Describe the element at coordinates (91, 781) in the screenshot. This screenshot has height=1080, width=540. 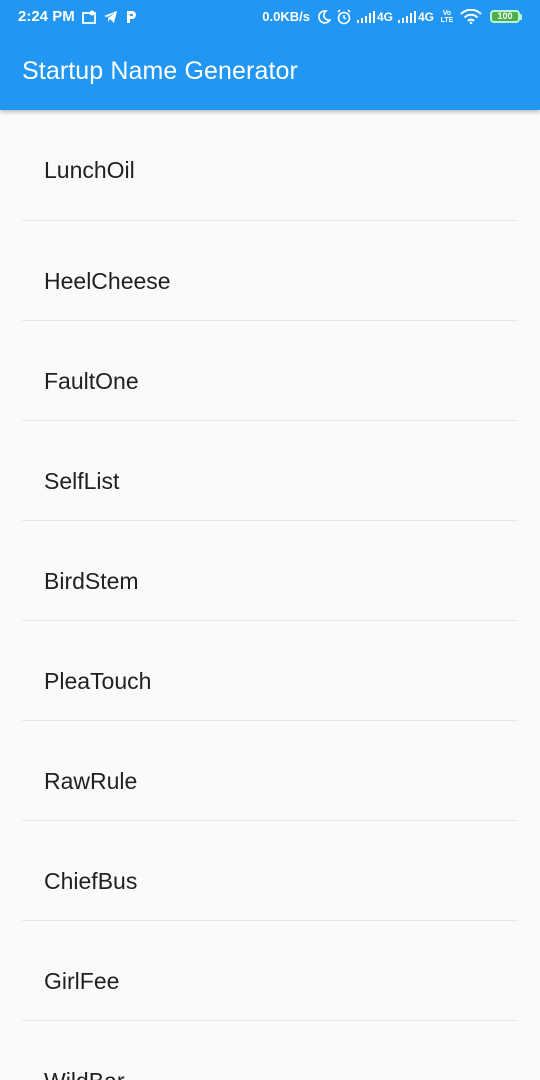
I see `list-item-label: RawRule` at that location.